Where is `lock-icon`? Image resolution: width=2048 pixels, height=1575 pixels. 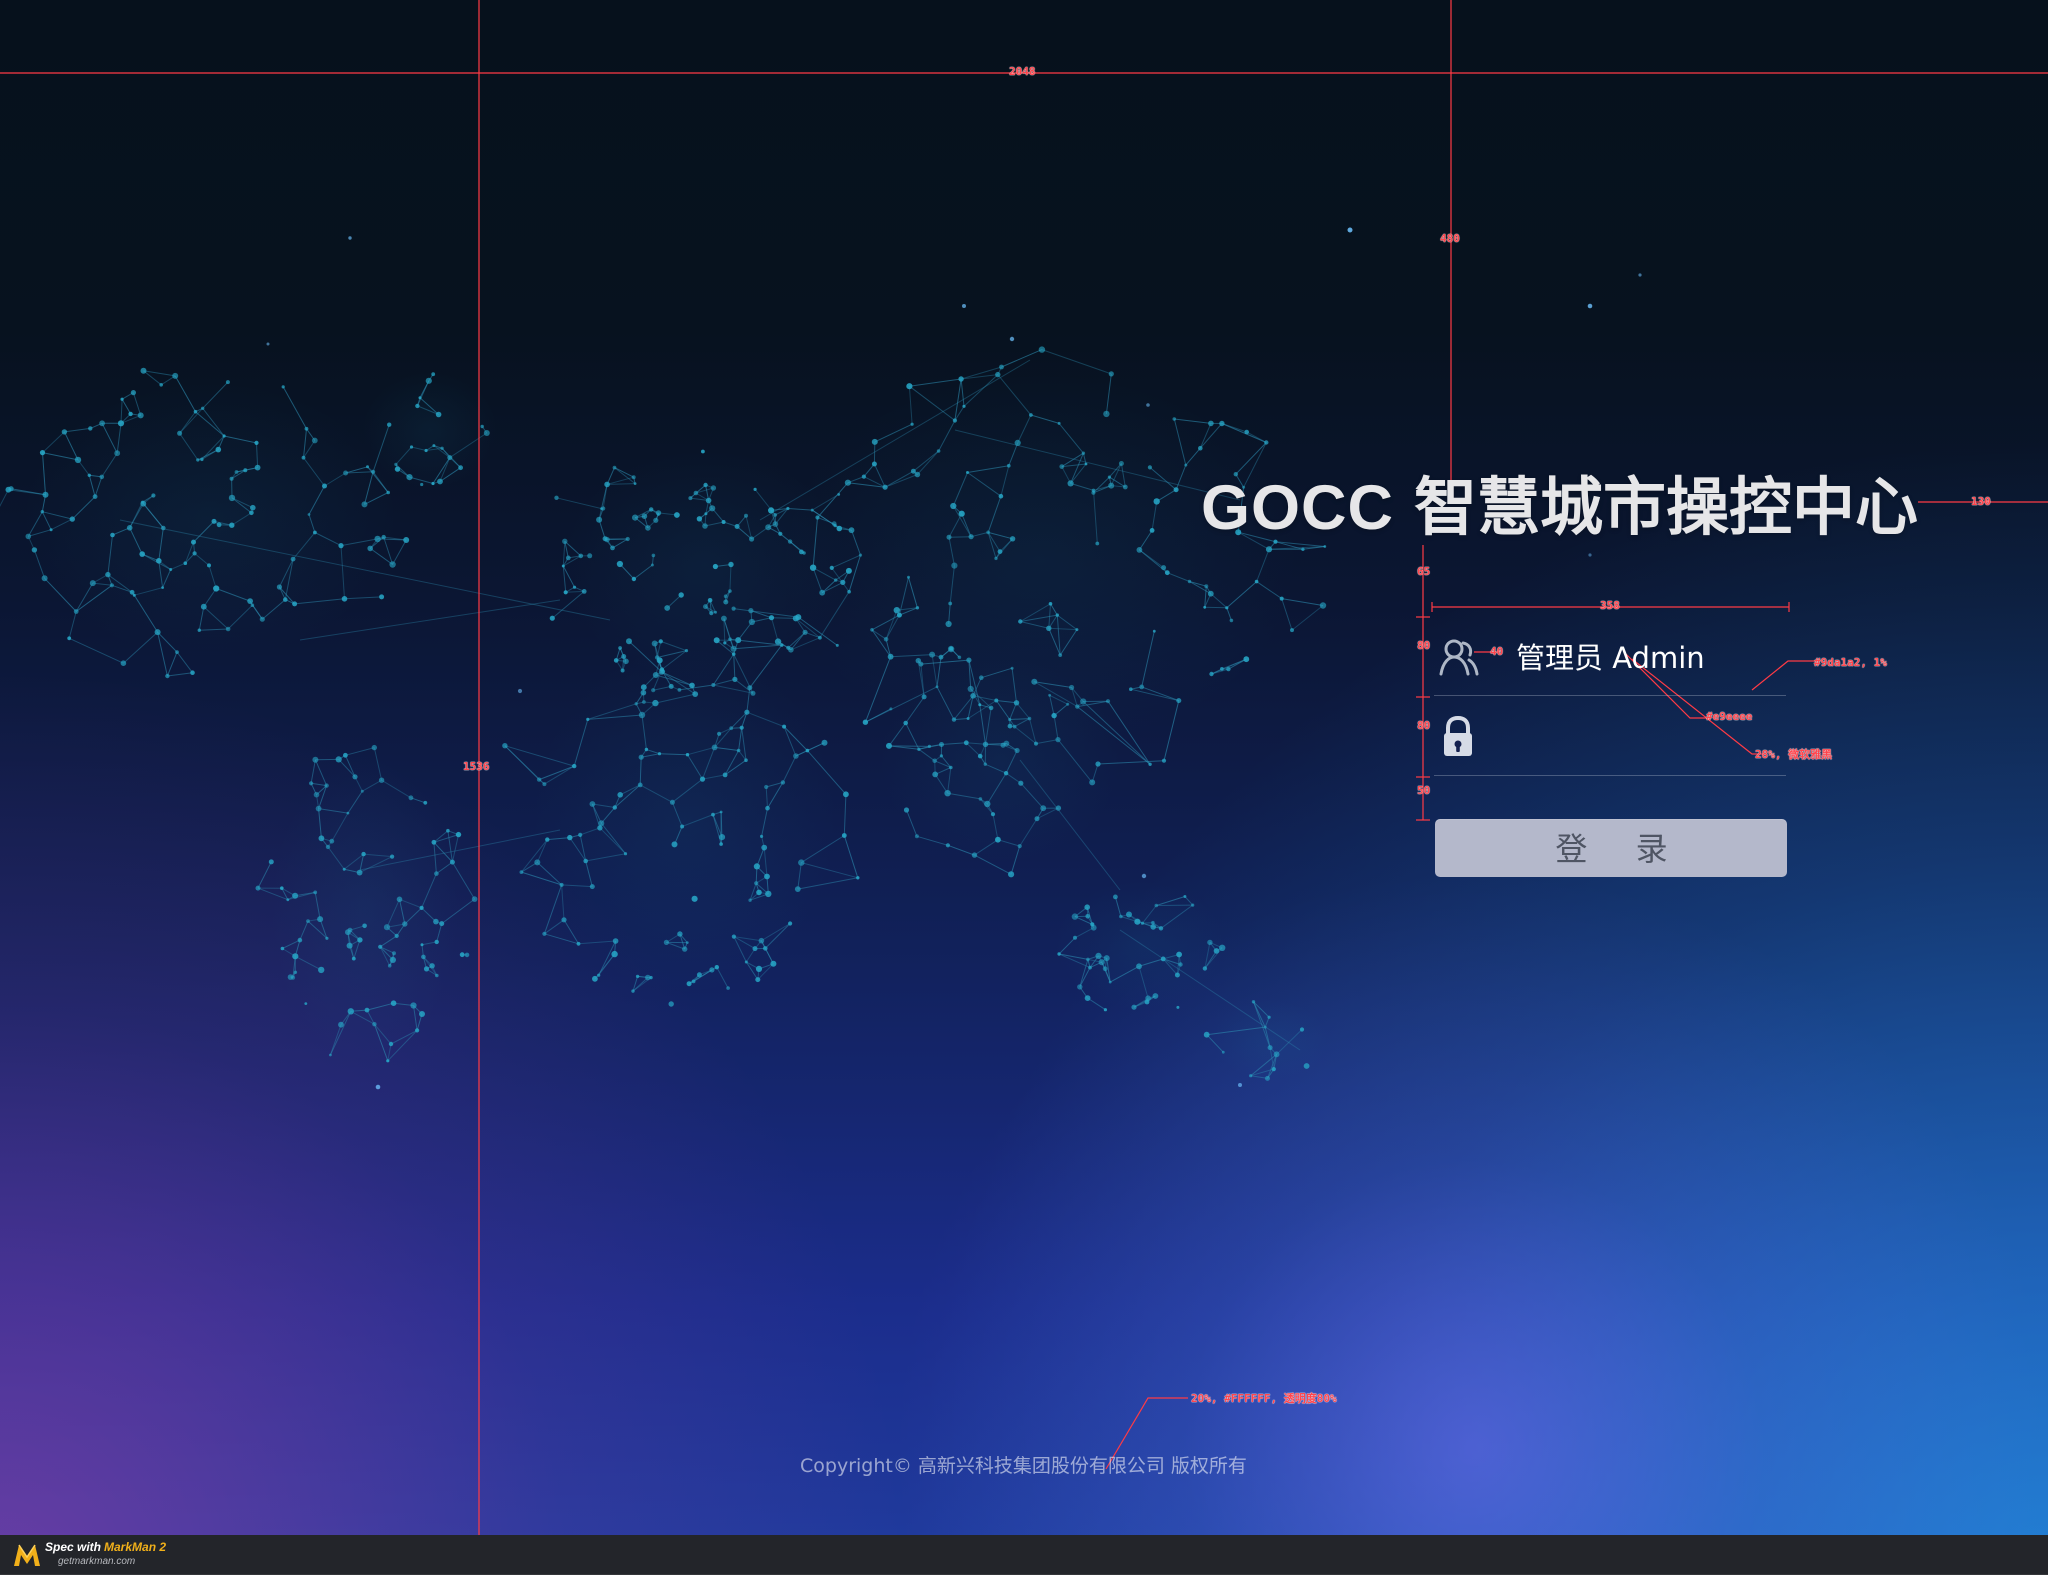 lock-icon is located at coordinates (1458, 735).